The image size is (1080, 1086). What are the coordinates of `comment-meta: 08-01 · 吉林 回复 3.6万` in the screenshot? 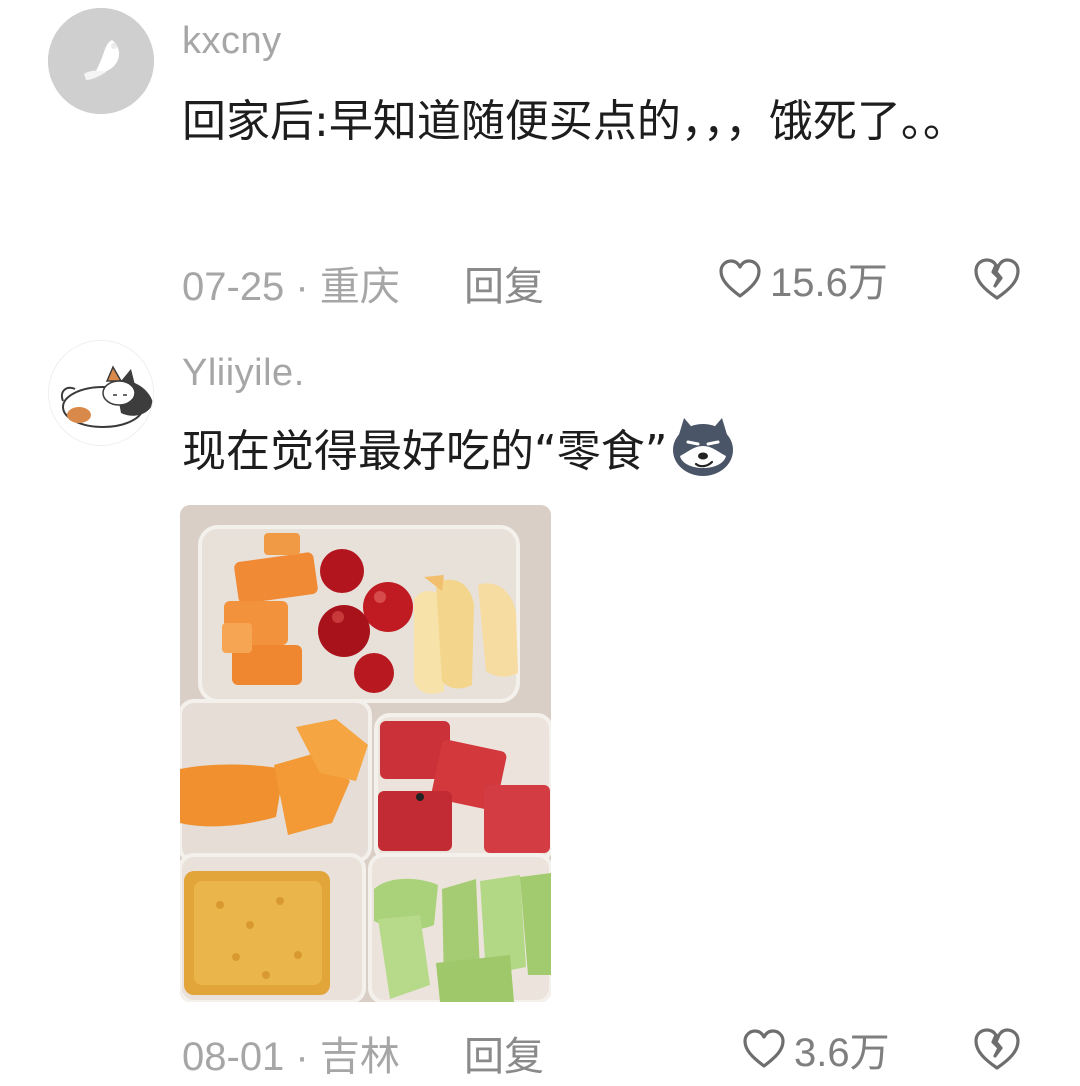 It's located at (612, 1051).